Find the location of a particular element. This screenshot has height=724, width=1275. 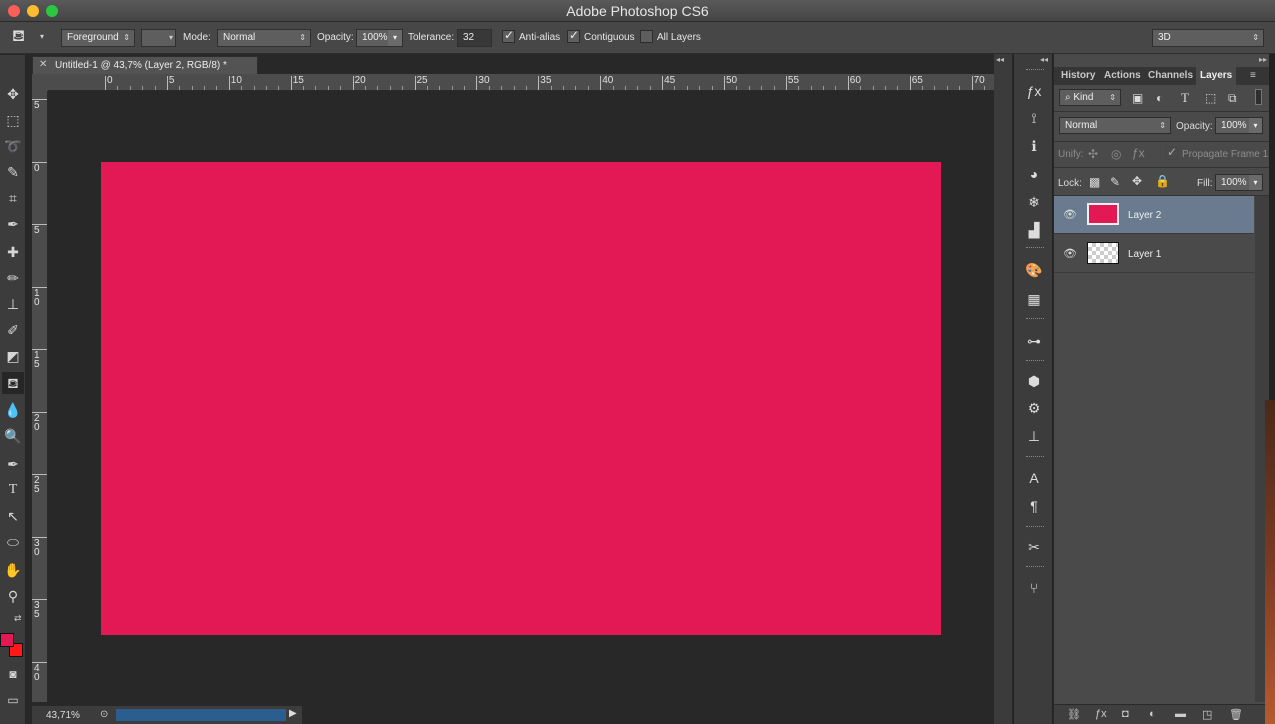

document-info-icon: ⊙ is located at coordinates (104, 714).